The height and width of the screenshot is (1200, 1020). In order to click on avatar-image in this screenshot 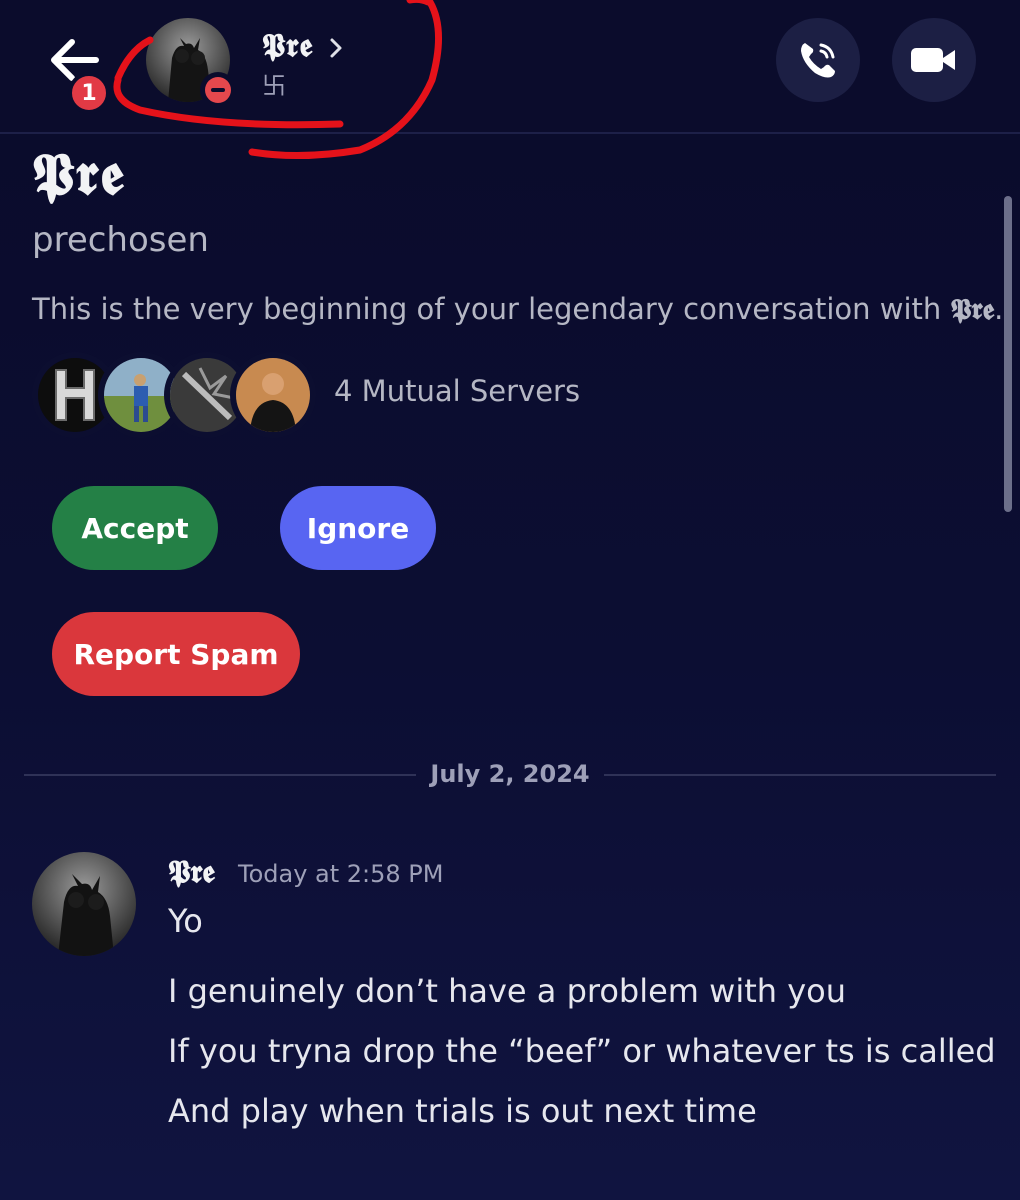, I will do `click(84, 904)`.